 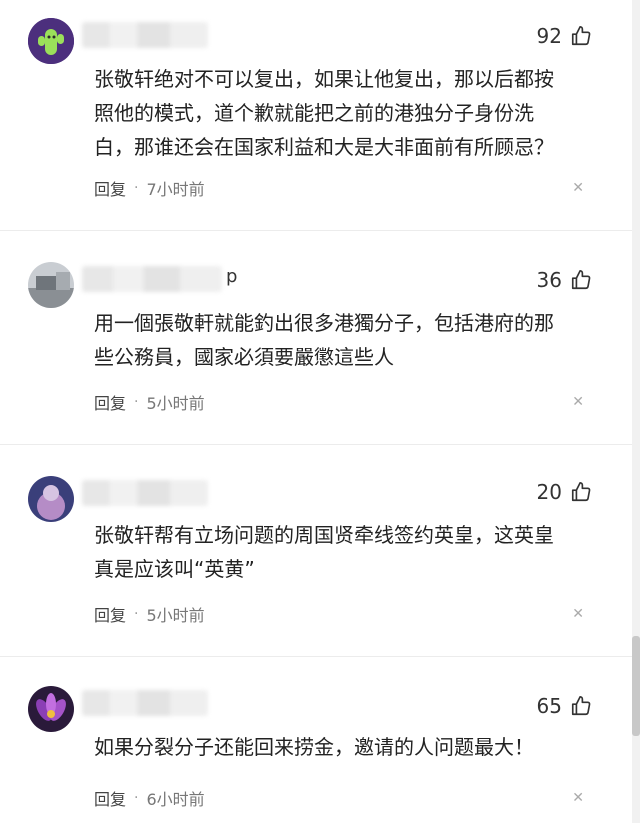 I want to click on timestamp: 7小时前, so click(x=175, y=189).